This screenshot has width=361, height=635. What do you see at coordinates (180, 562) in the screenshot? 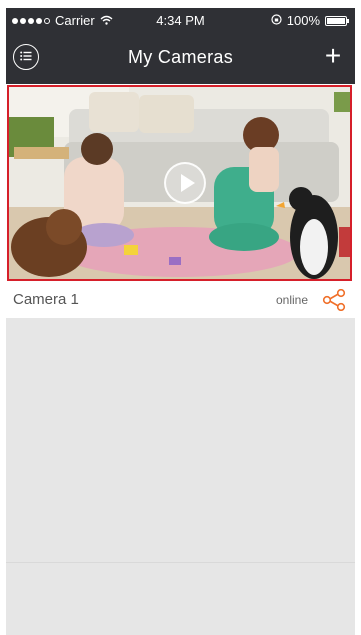
I see `list-divider` at bounding box center [180, 562].